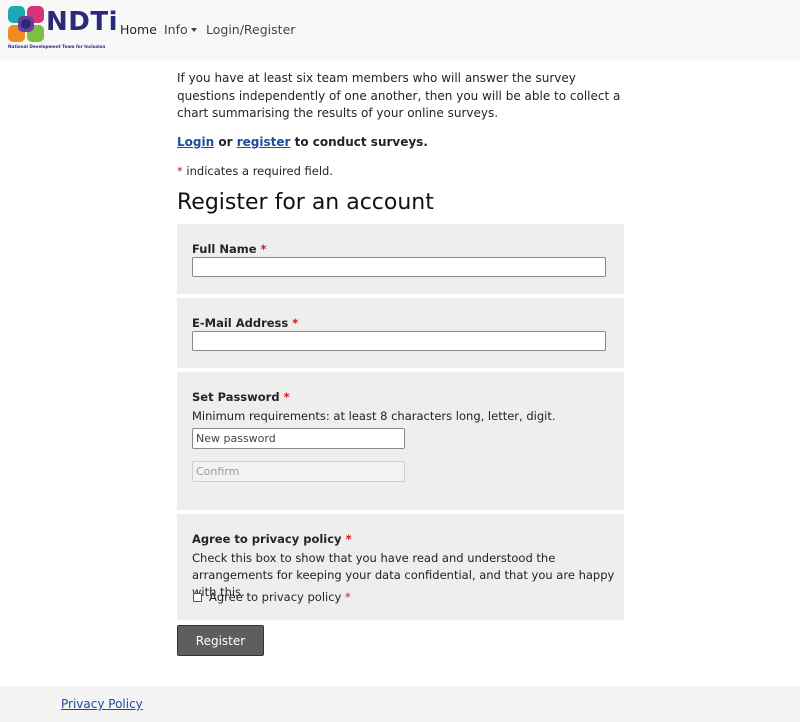 This screenshot has height=722, width=800. I want to click on required-note: * indicates a required field., so click(255, 171).